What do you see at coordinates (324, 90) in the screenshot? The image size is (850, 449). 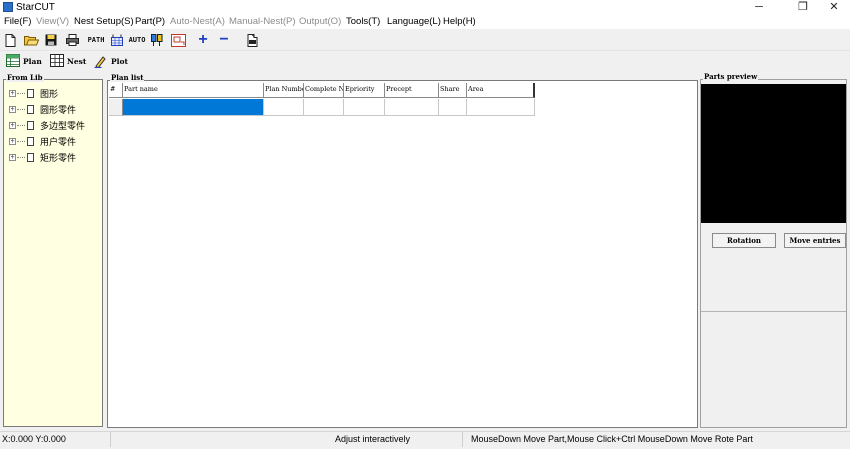 I see `column-header-complete: Complete N` at bounding box center [324, 90].